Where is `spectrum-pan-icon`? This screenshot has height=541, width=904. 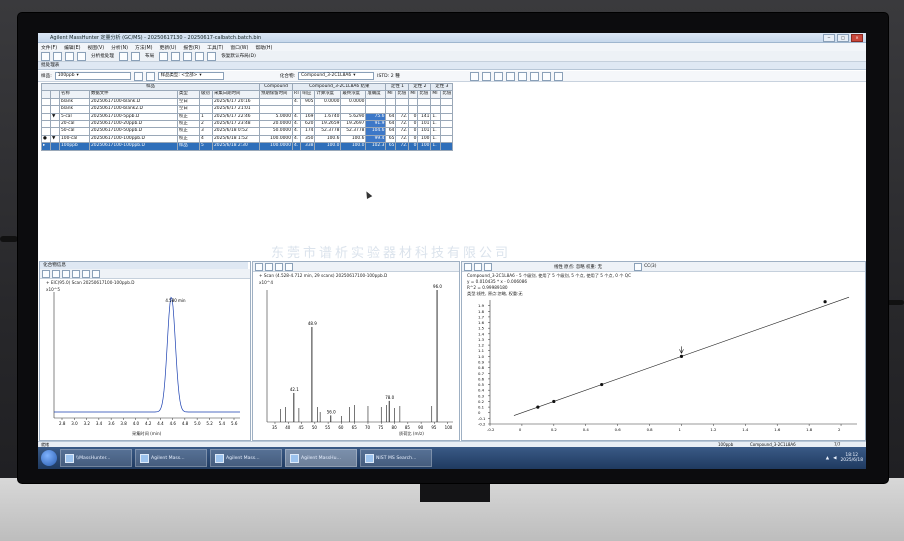
spectrum-pan-icon is located at coordinates (269, 266).